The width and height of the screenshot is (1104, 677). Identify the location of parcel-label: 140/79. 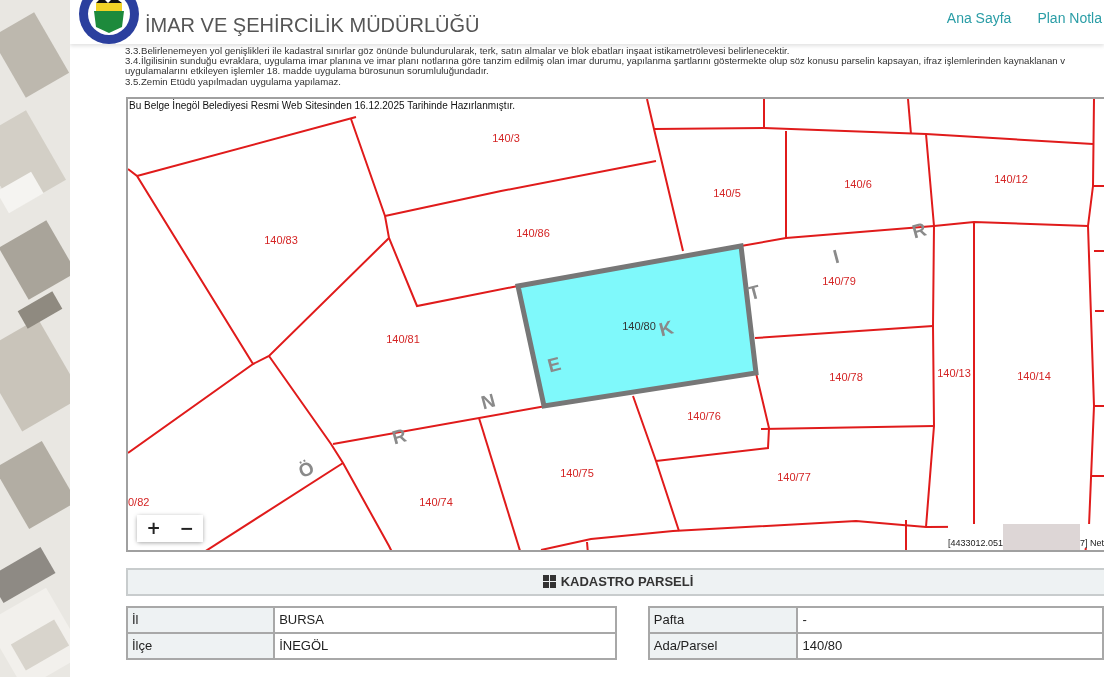
(839, 280).